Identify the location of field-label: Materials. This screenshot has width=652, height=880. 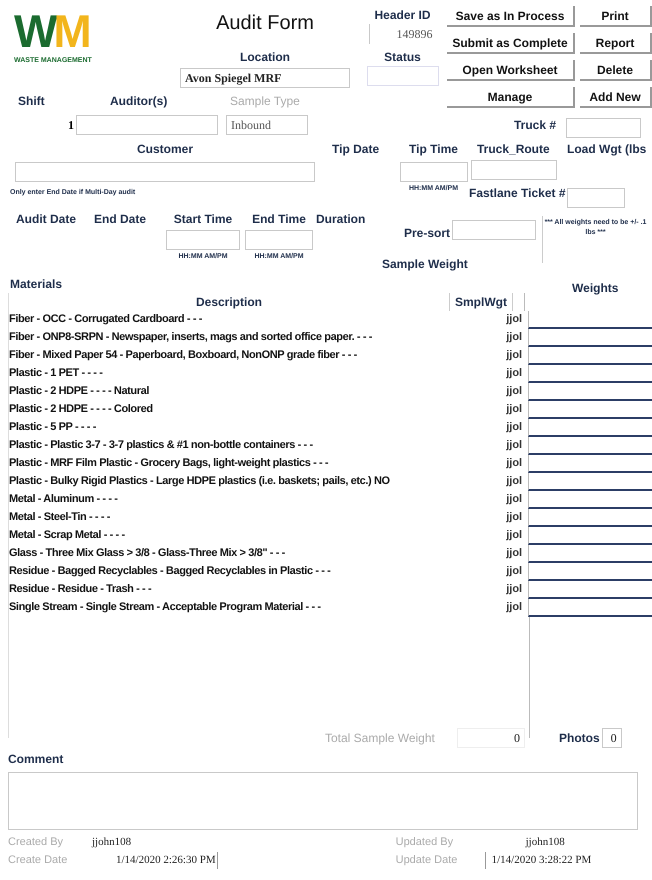
(36, 284).